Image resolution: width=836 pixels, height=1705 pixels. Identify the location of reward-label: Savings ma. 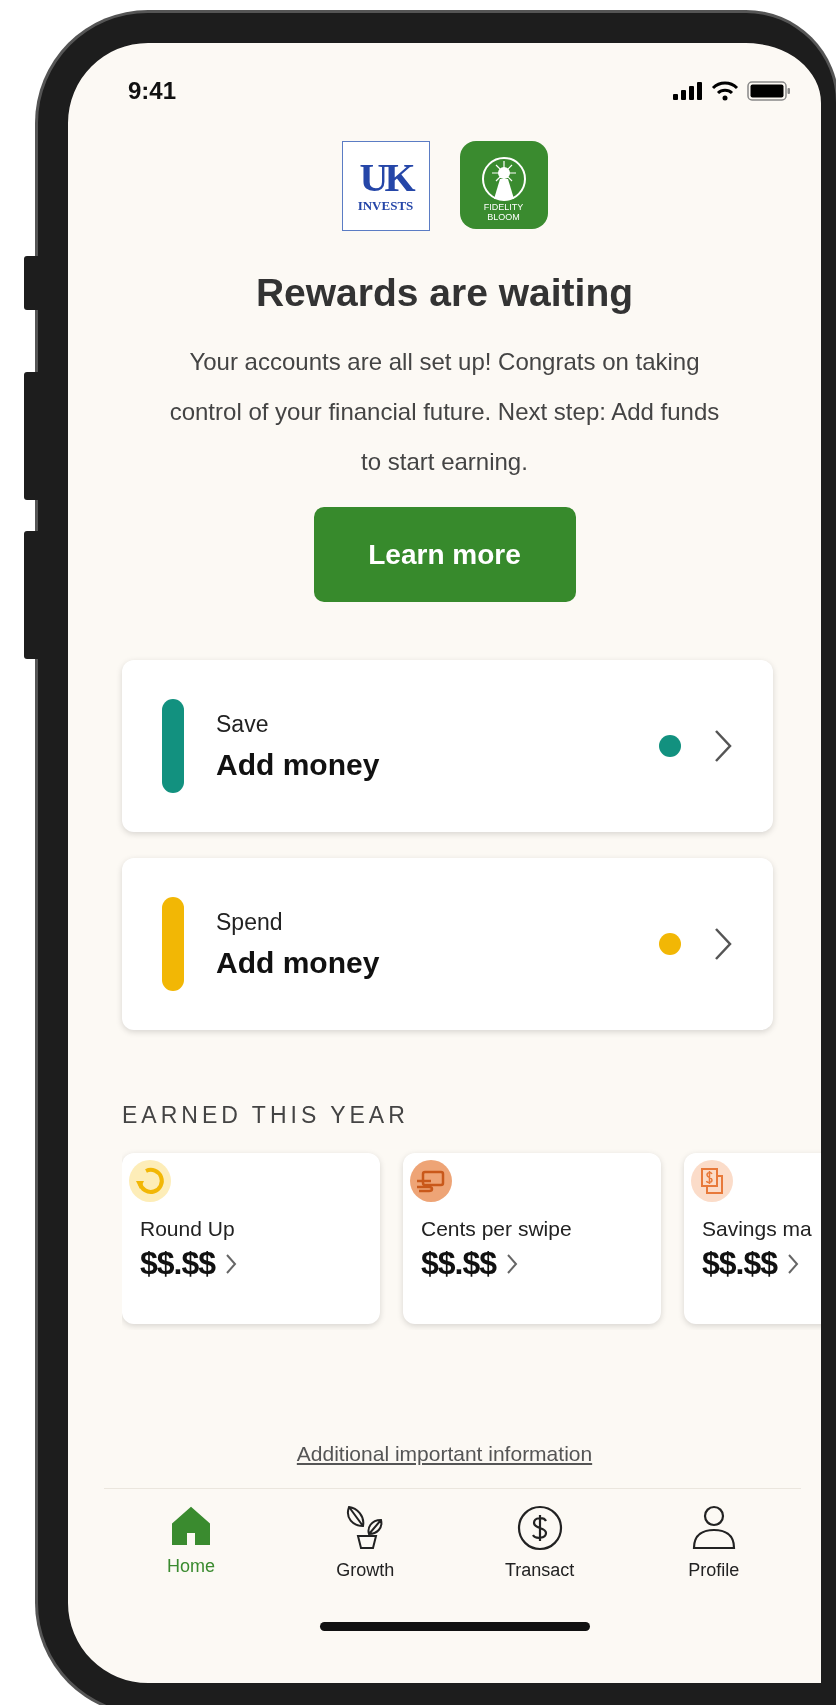
(757, 1229).